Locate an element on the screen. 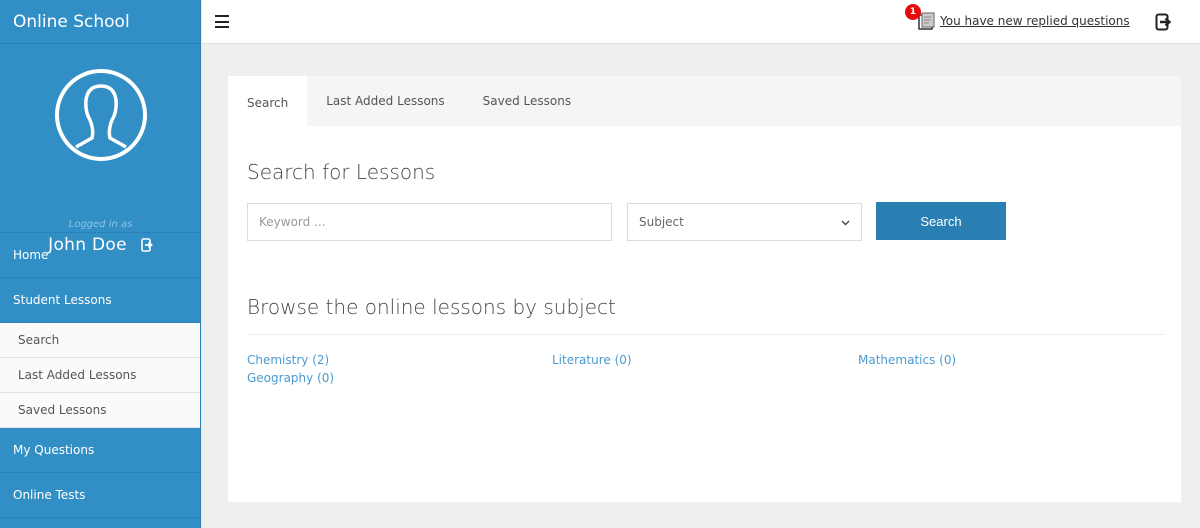 The image size is (1200, 528). app-title: Online School is located at coordinates (100, 22).